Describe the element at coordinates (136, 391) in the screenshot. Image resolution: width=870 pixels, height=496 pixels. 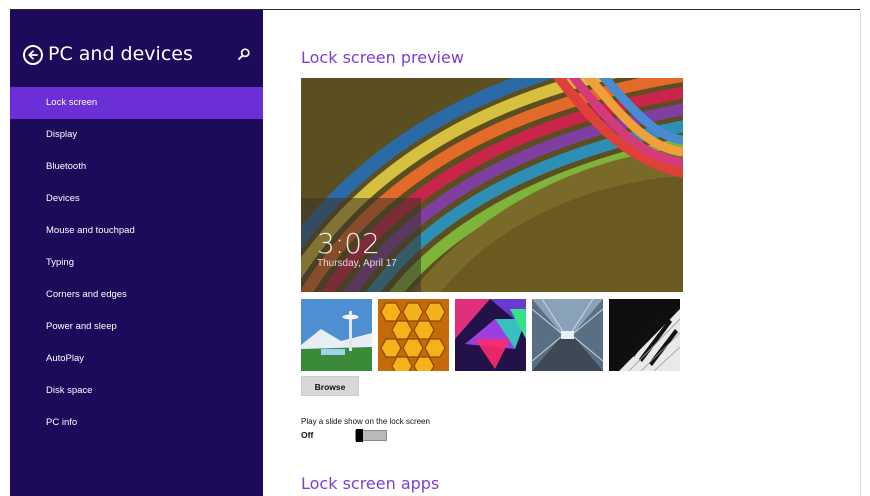
I see `sidebar-item-disk-space: Disk space` at that location.